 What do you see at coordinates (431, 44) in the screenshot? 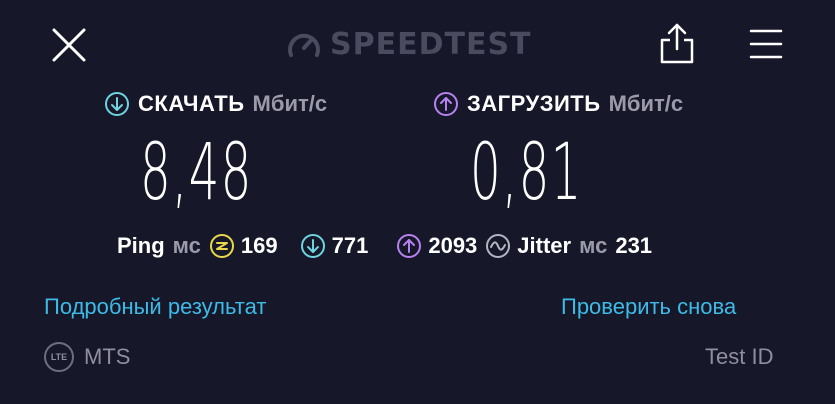
I see `logo-text: SPEEDTEST` at bounding box center [431, 44].